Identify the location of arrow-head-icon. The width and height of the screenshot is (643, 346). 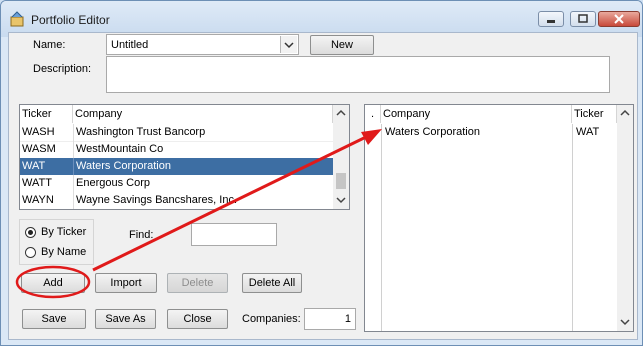
(371, 137).